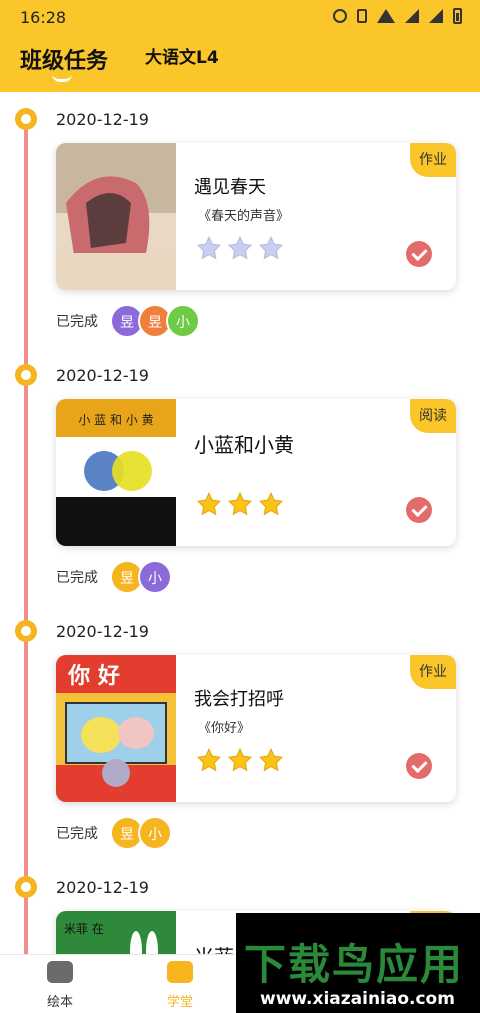  Describe the element at coordinates (256, 728) in the screenshot. I see `task-card: 你 好 我会打招呼 《你好》 作业` at that location.